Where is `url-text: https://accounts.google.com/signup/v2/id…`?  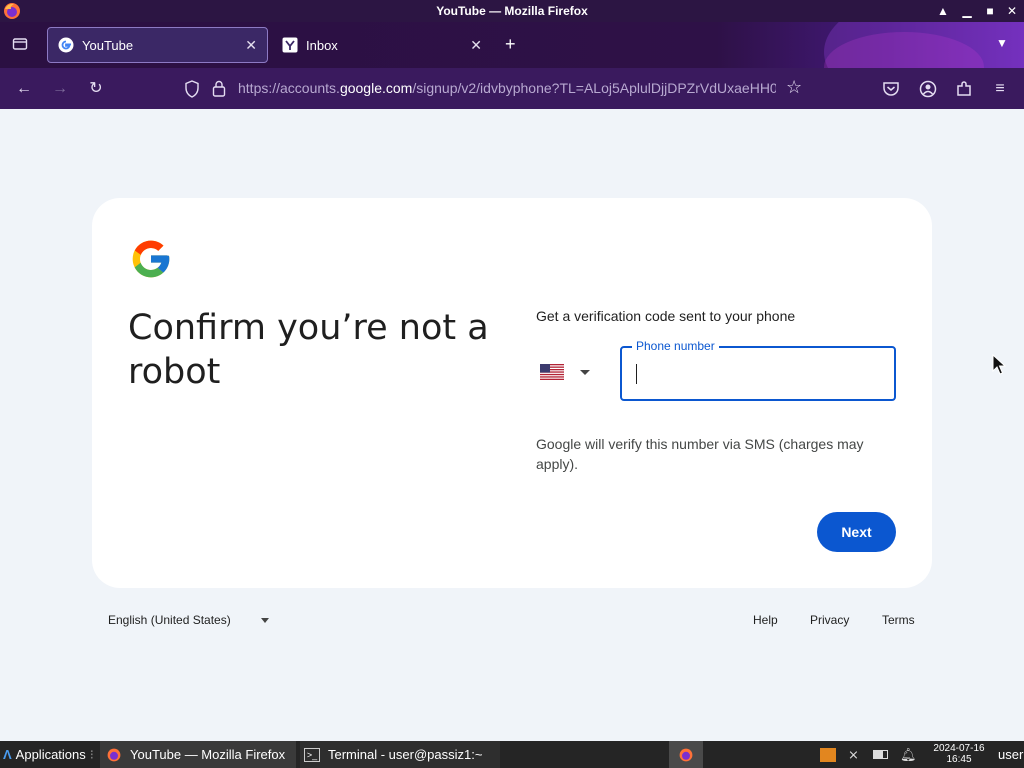
url-text: https://accounts.google.com/signup/v2/id… is located at coordinates (507, 88).